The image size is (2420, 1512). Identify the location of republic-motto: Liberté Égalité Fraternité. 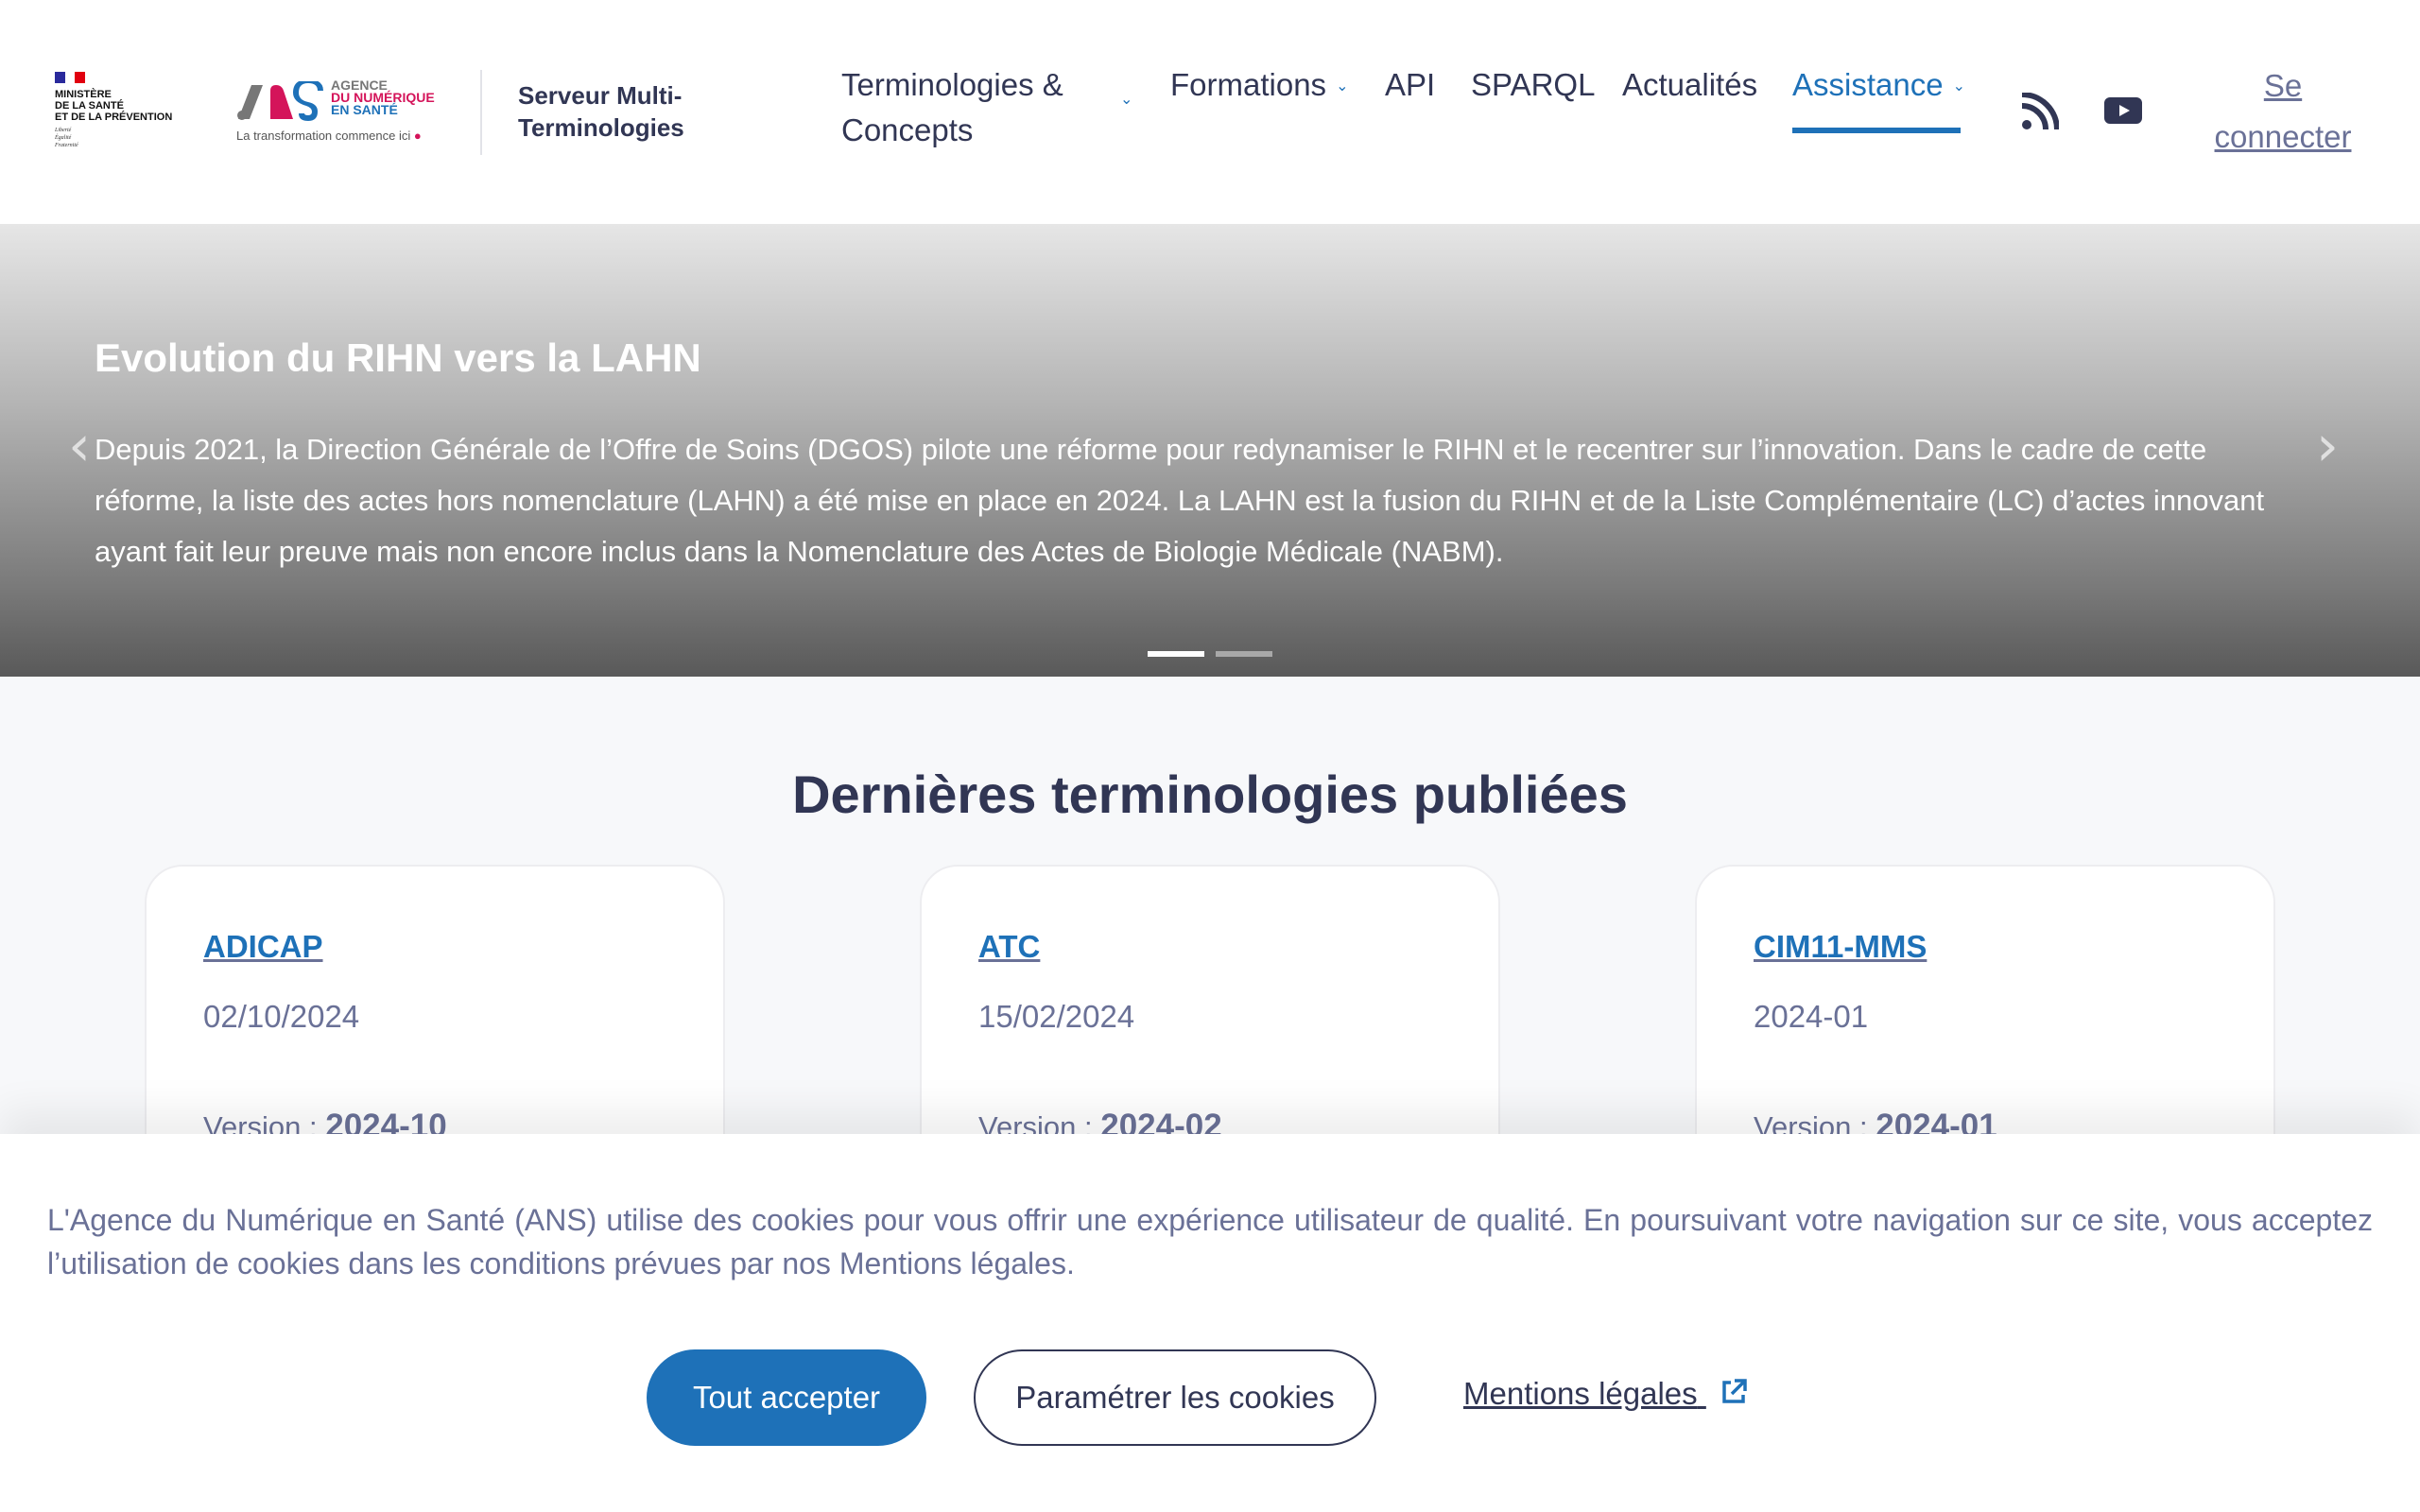
(66, 138).